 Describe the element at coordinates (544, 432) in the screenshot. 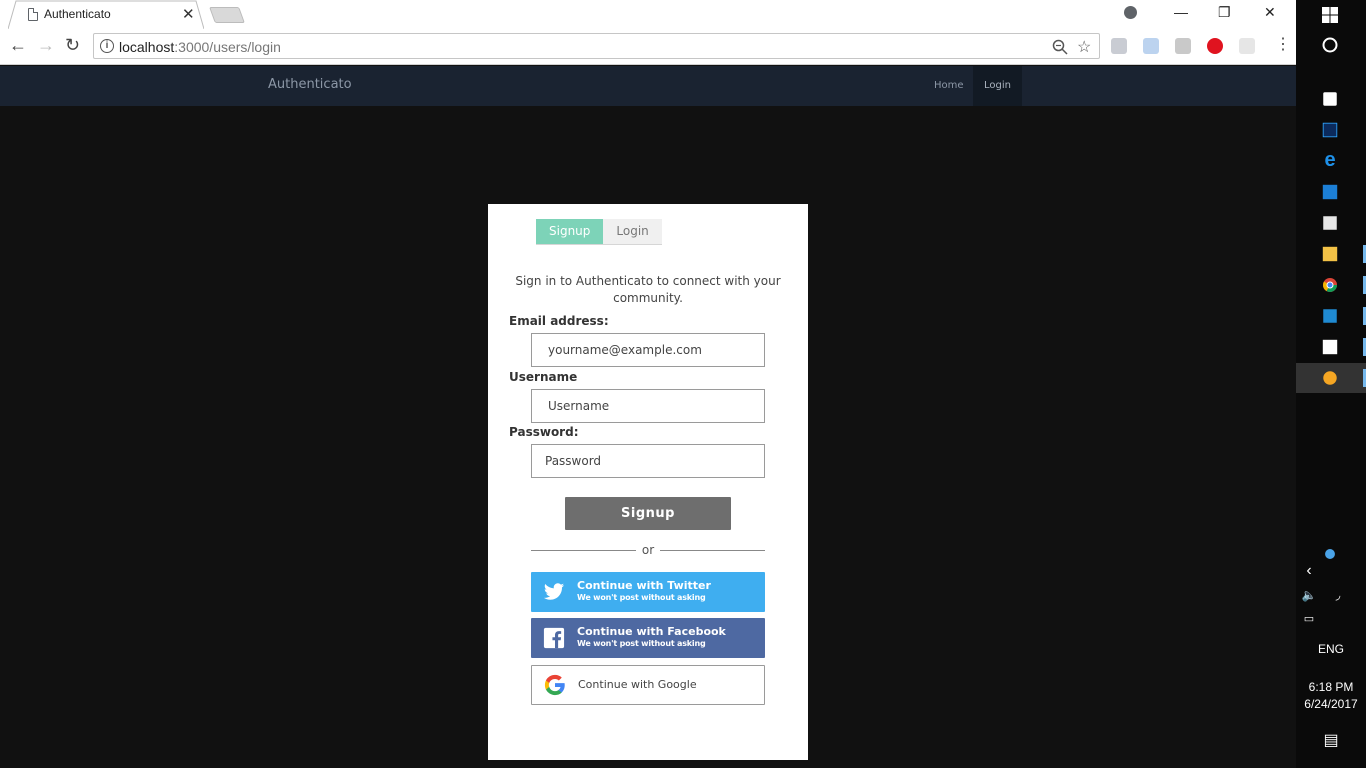

I see `password-label: Password:` at that location.